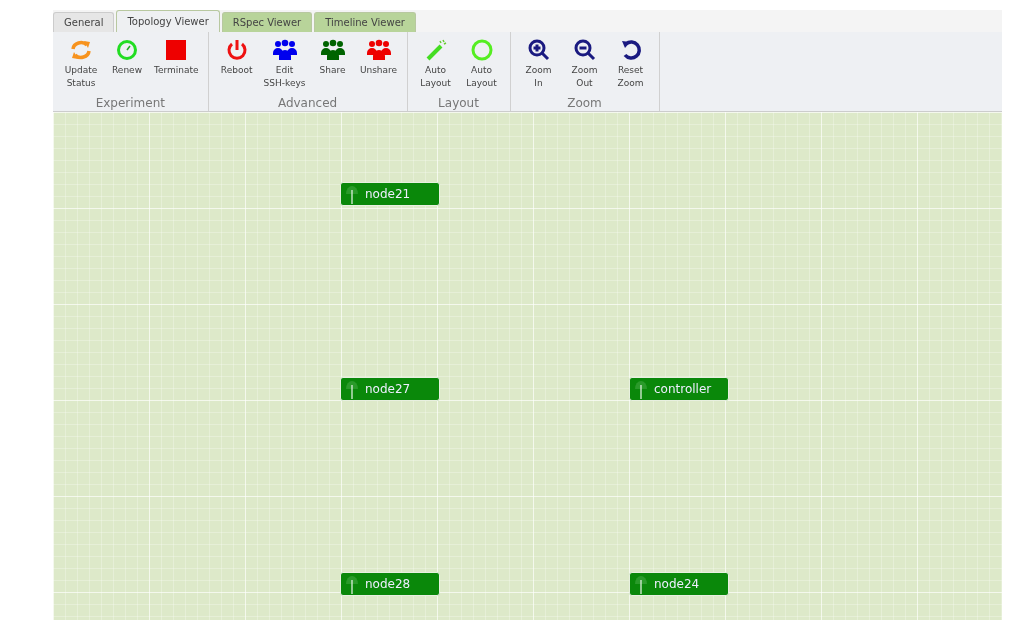 Image resolution: width=1028 pixels, height=621 pixels. Describe the element at coordinates (127, 66) in the screenshot. I see `toolbar-button: Renew` at that location.